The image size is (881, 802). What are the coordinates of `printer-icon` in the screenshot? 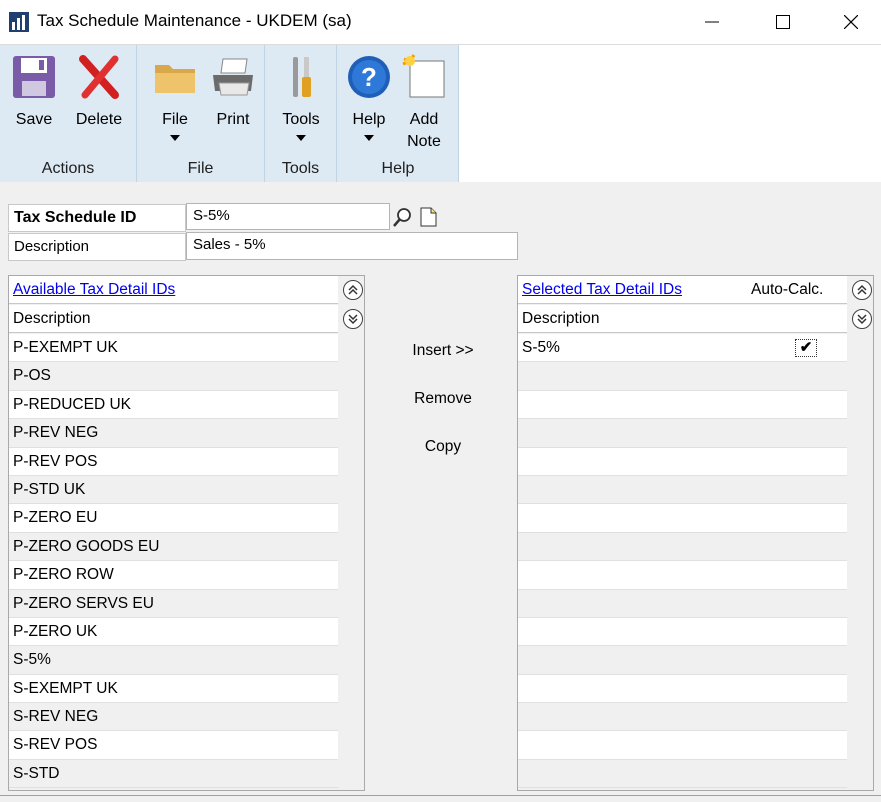 It's located at (233, 77).